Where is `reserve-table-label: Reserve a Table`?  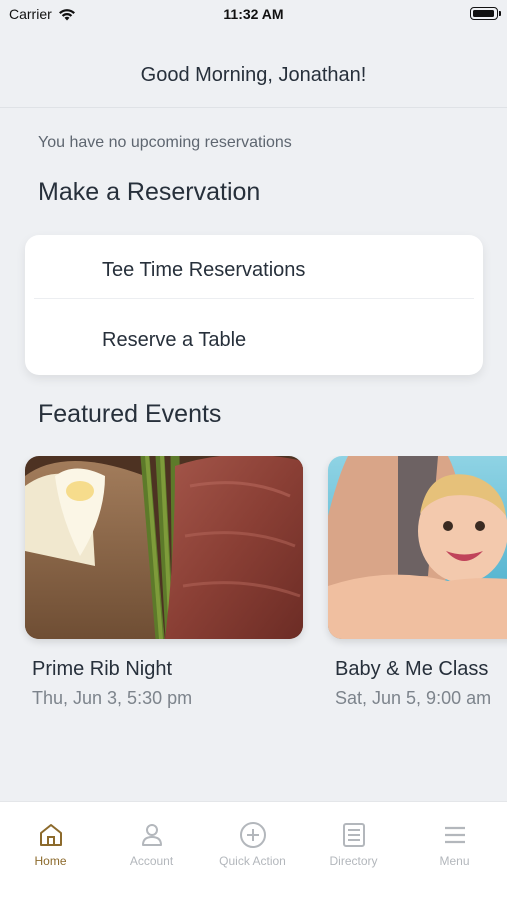 reserve-table-label: Reserve a Table is located at coordinates (174, 339).